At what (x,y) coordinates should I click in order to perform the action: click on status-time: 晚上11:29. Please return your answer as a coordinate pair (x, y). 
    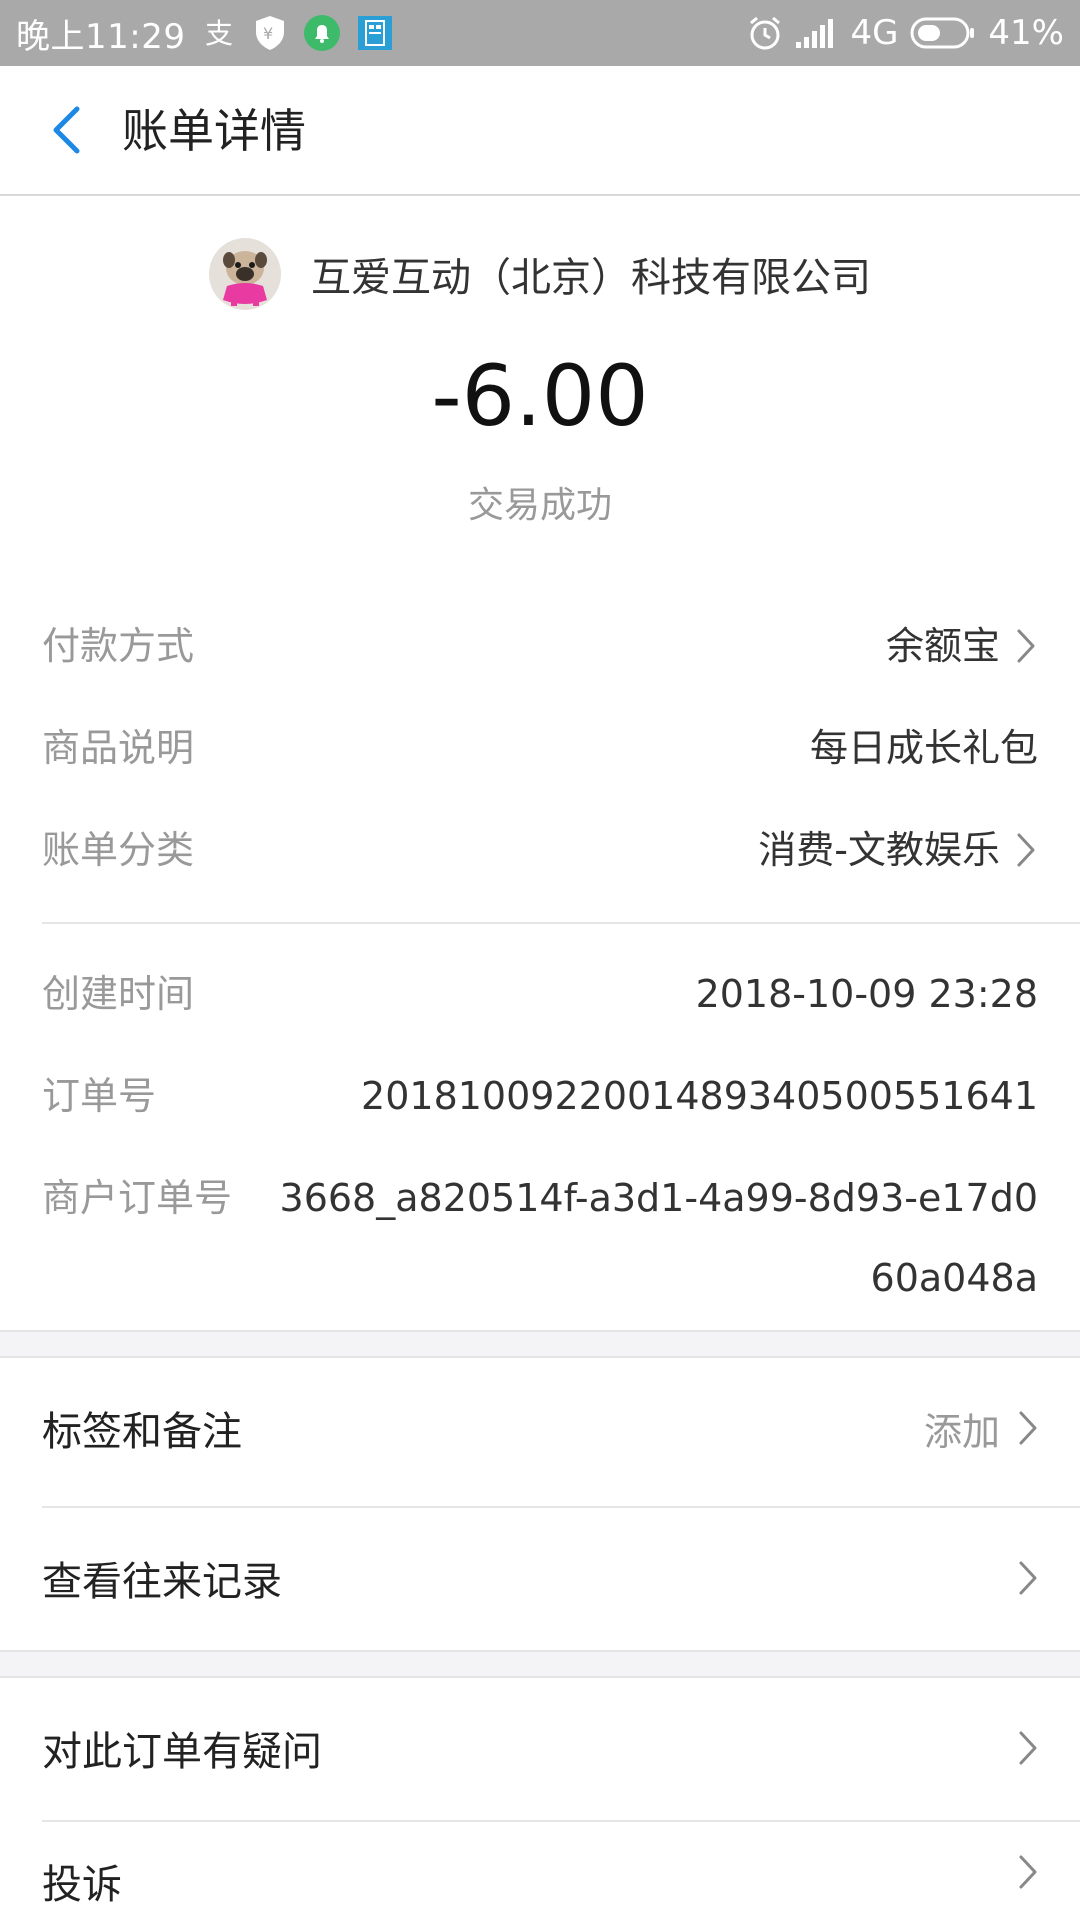
    Looking at the image, I should click on (101, 36).